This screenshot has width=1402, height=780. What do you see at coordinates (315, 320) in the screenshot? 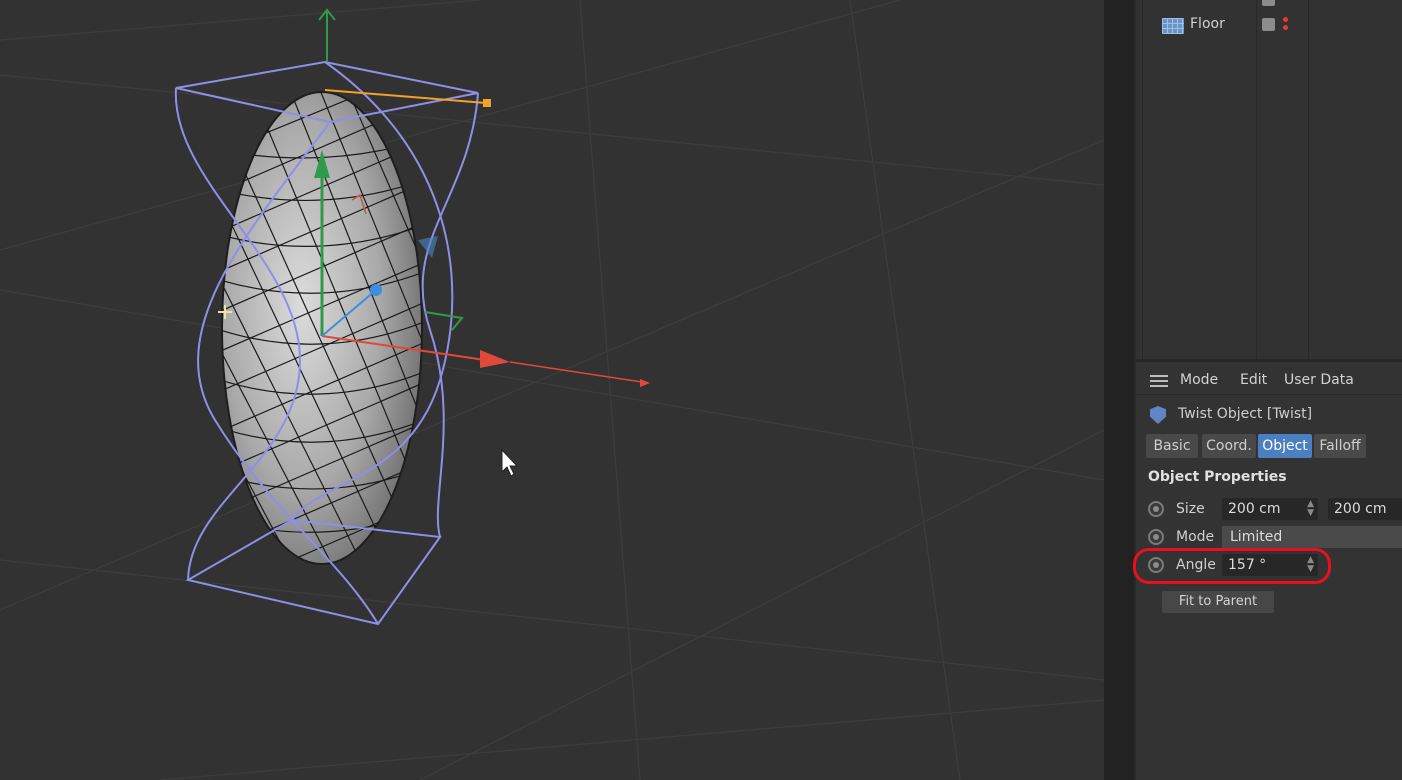
I see `twisted-capsule-mesh` at bounding box center [315, 320].